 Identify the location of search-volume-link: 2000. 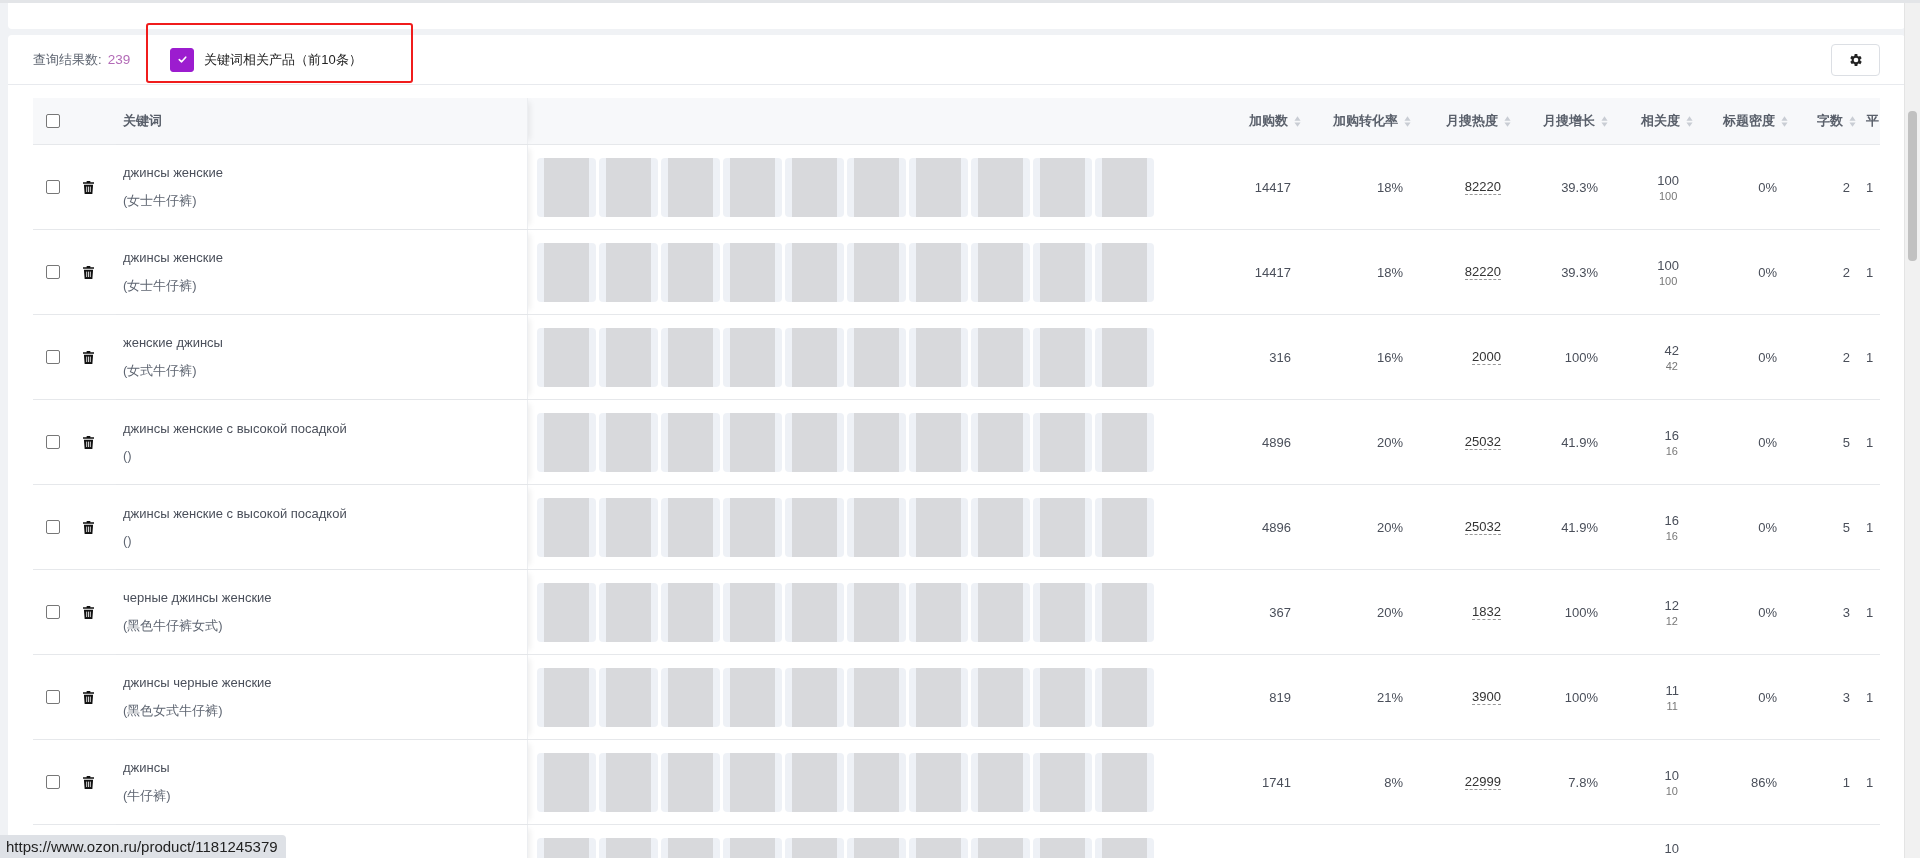
(1486, 357).